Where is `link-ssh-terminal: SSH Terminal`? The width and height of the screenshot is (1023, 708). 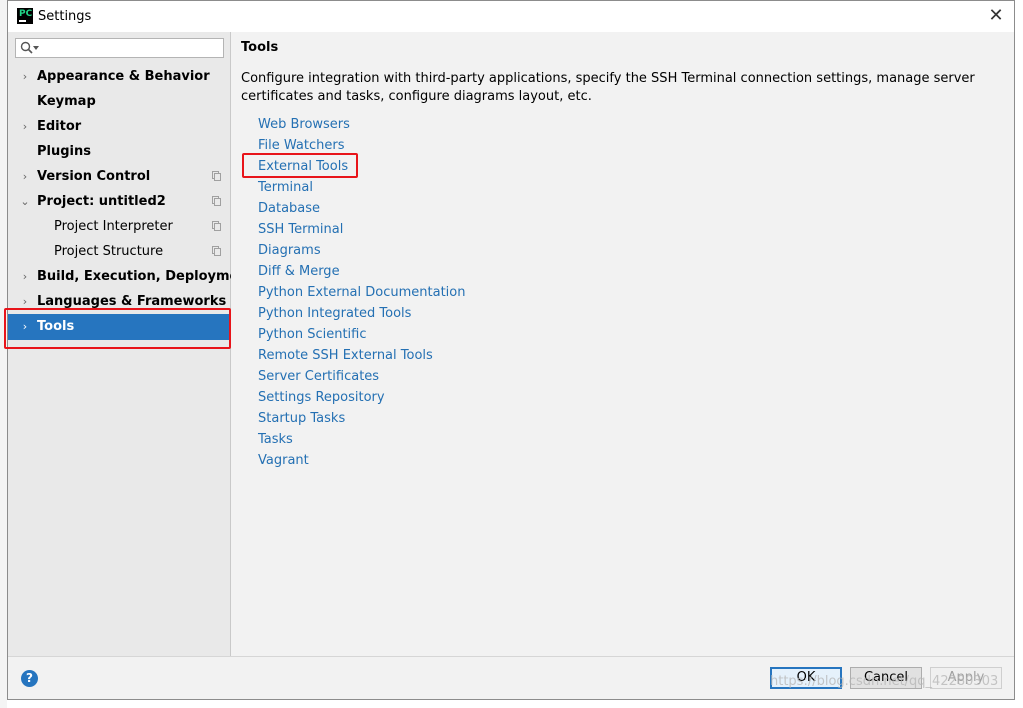
link-ssh-terminal: SSH Terminal is located at coordinates (361, 229).